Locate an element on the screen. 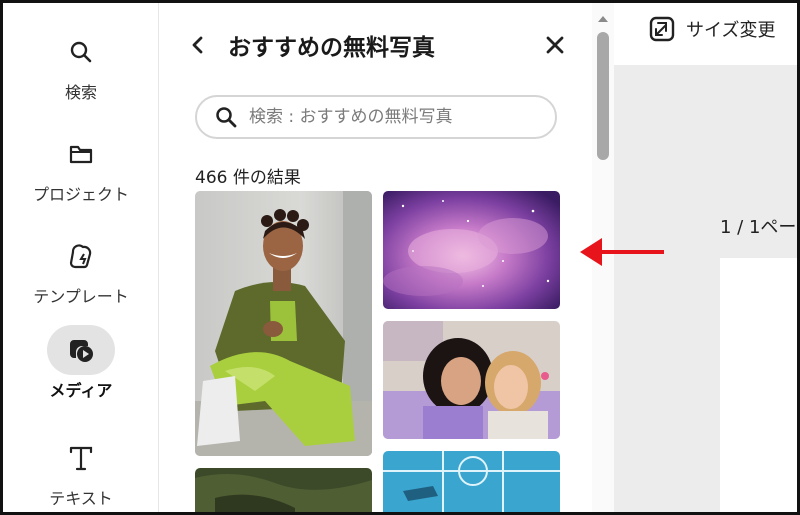  photo-woman-green-outfit is located at coordinates (283, 323).